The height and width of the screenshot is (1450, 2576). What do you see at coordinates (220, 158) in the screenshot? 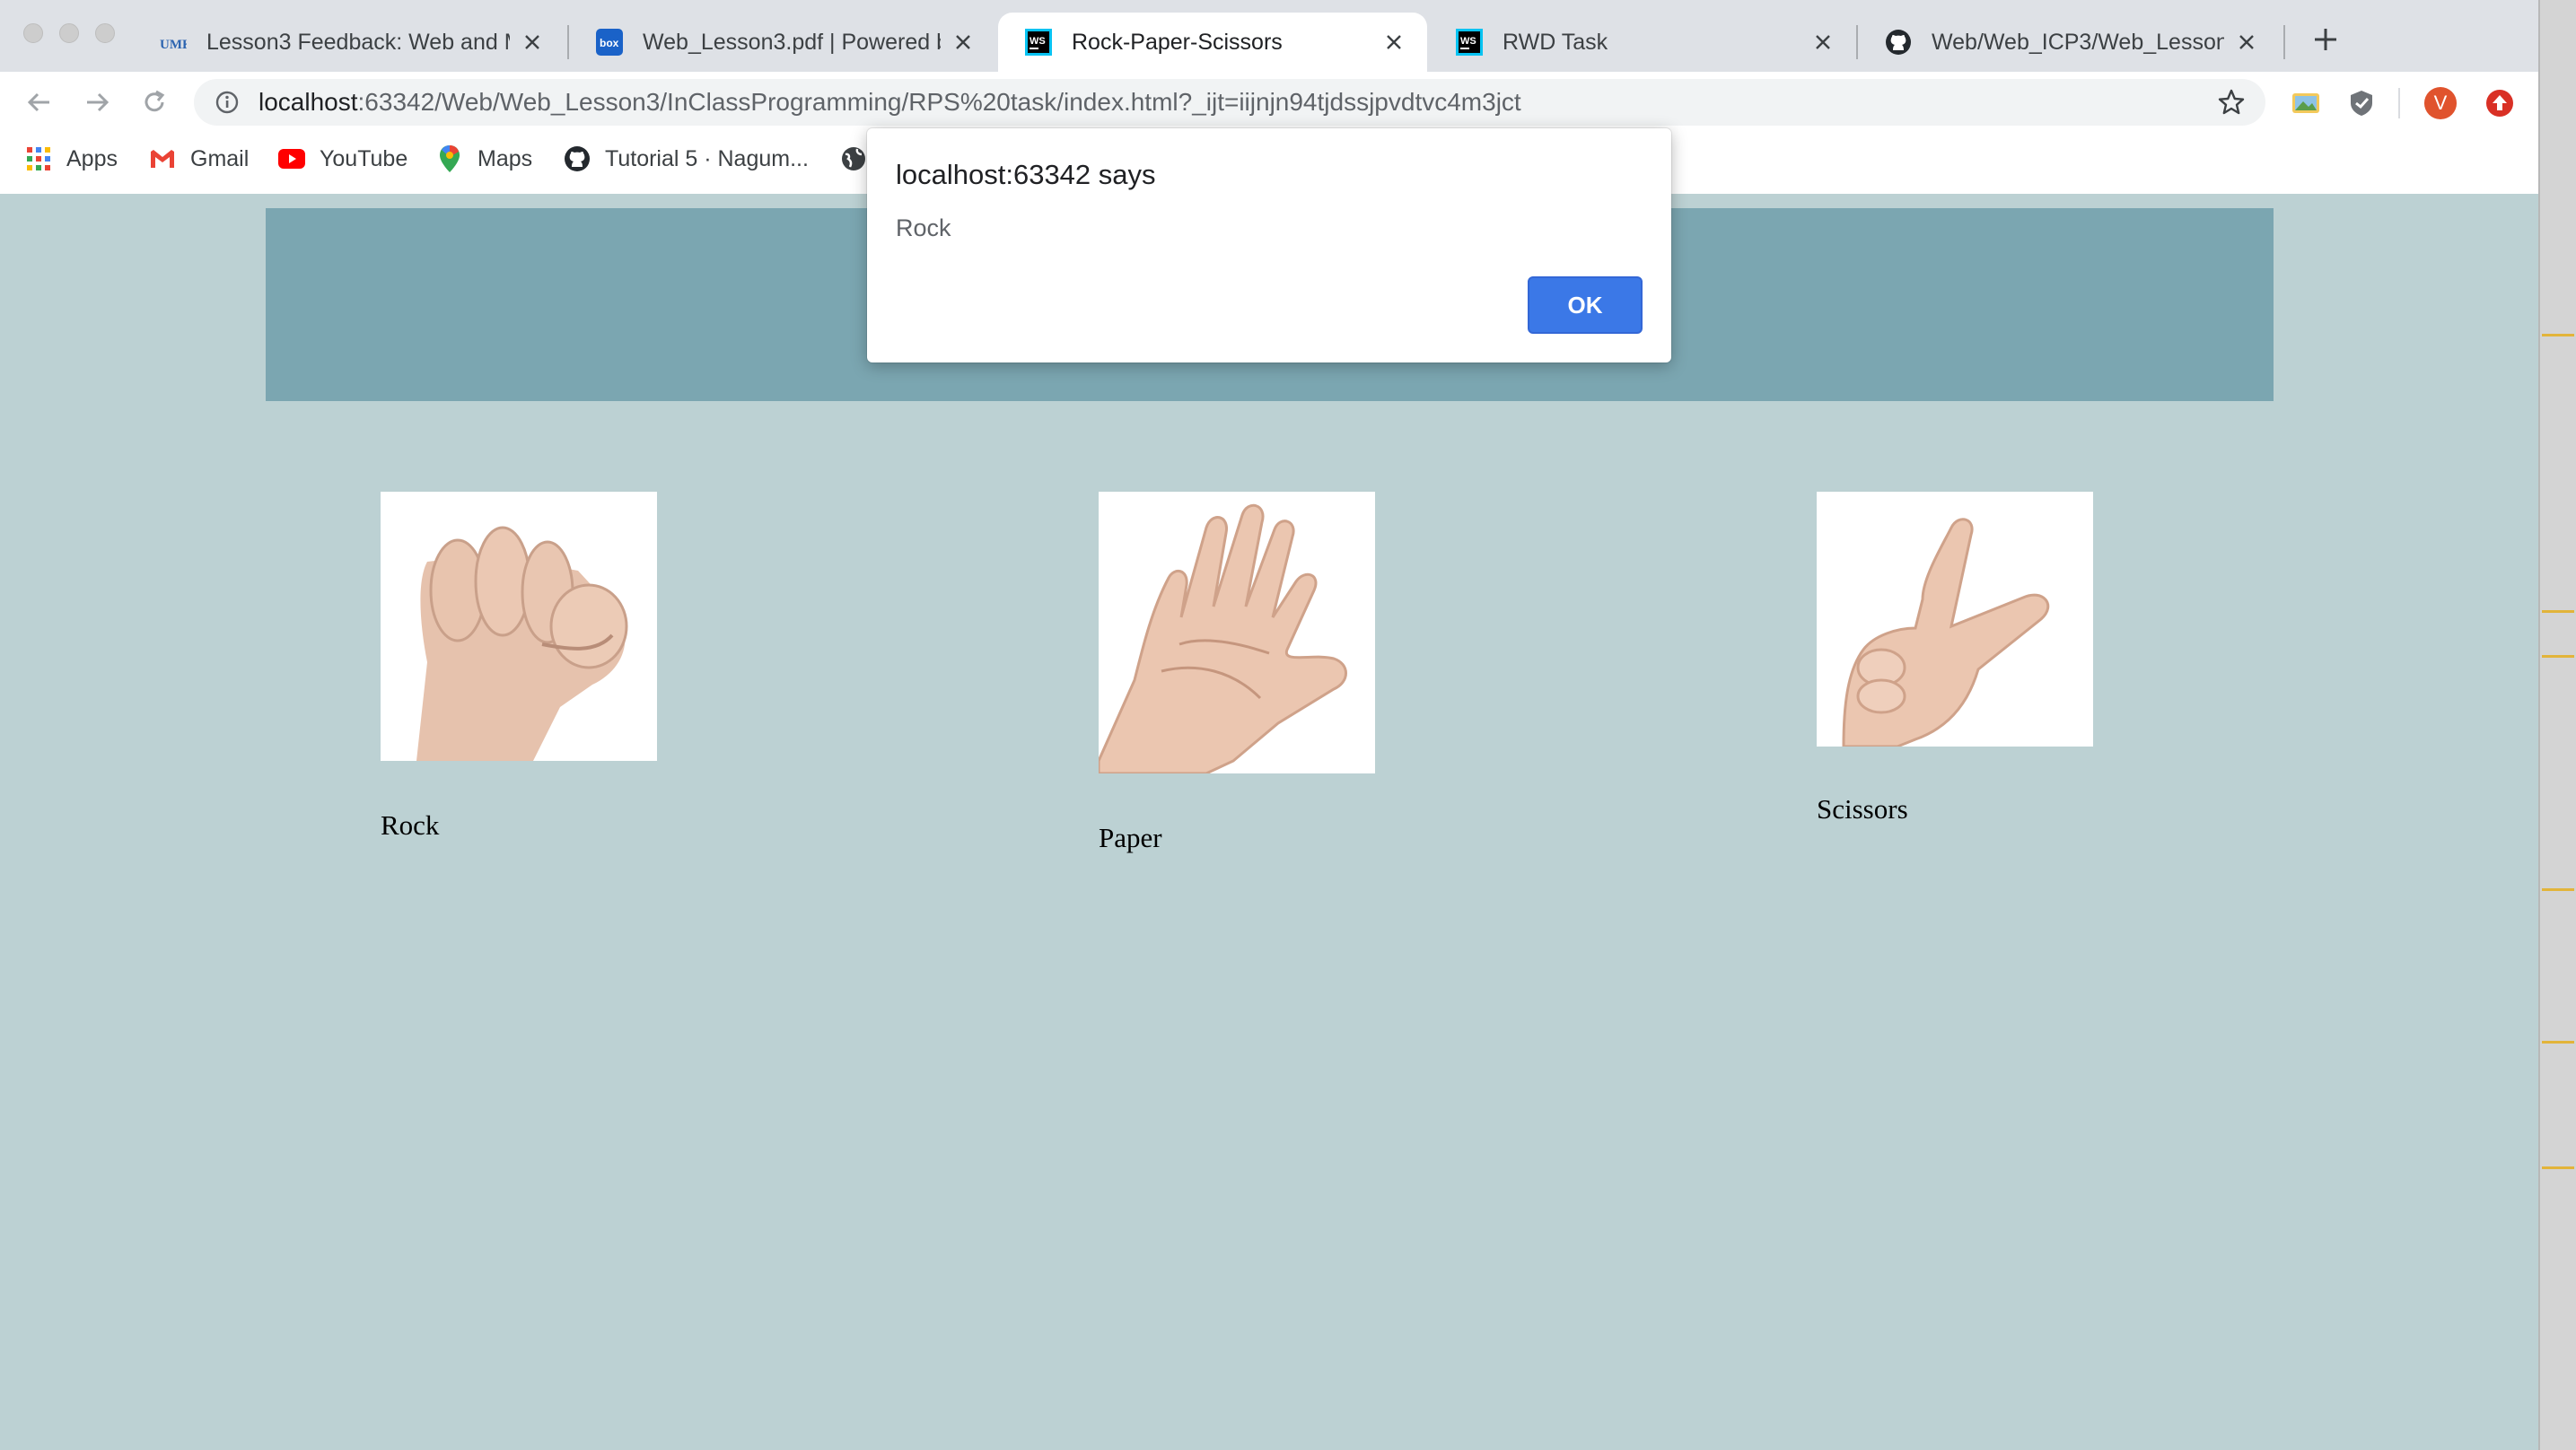
I see `bookmark-label: Gmail` at bounding box center [220, 158].